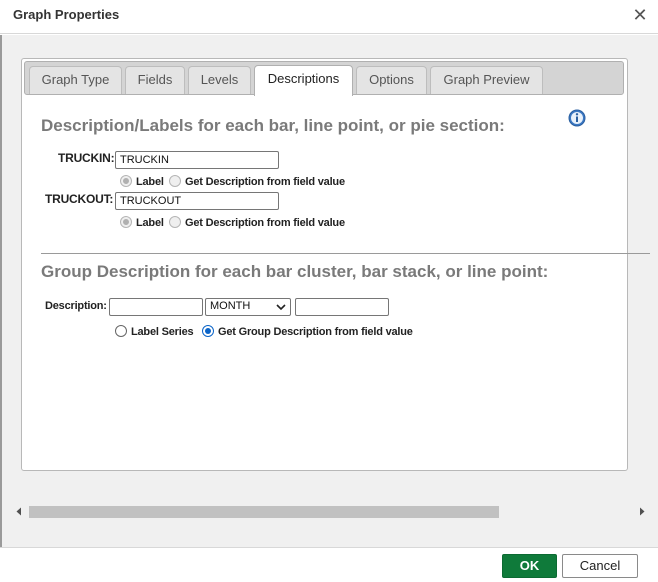 The width and height of the screenshot is (658, 582). I want to click on group-prefix-input, so click(156, 307).